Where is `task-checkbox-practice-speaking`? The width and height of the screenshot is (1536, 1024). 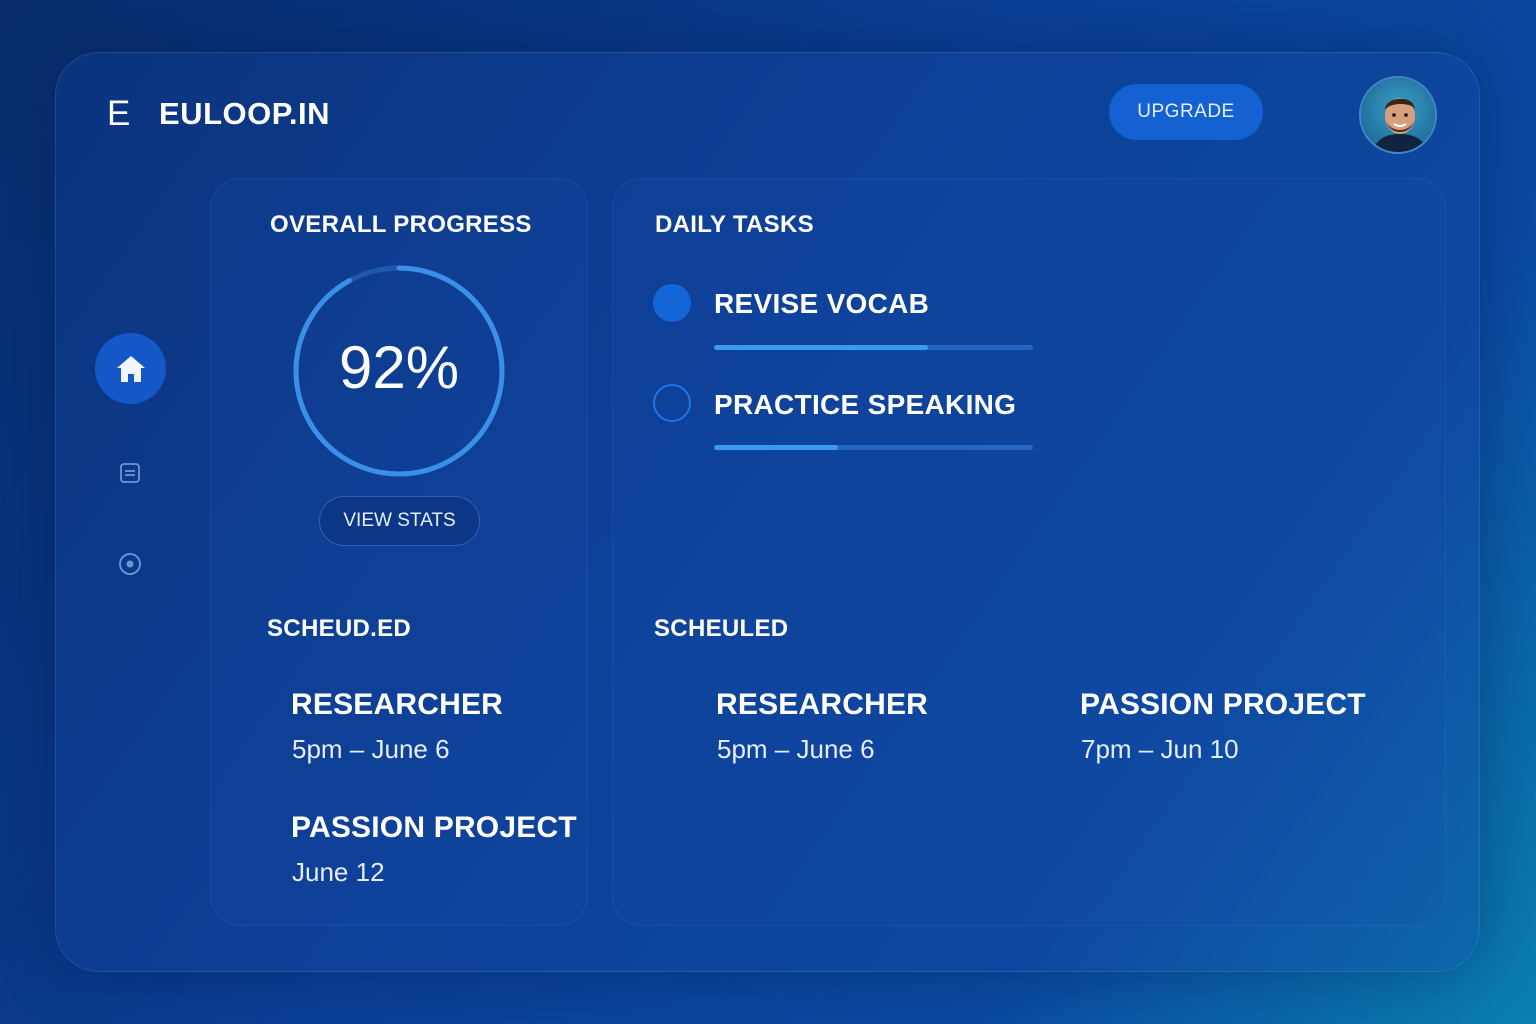
task-checkbox-practice-speaking is located at coordinates (672, 403).